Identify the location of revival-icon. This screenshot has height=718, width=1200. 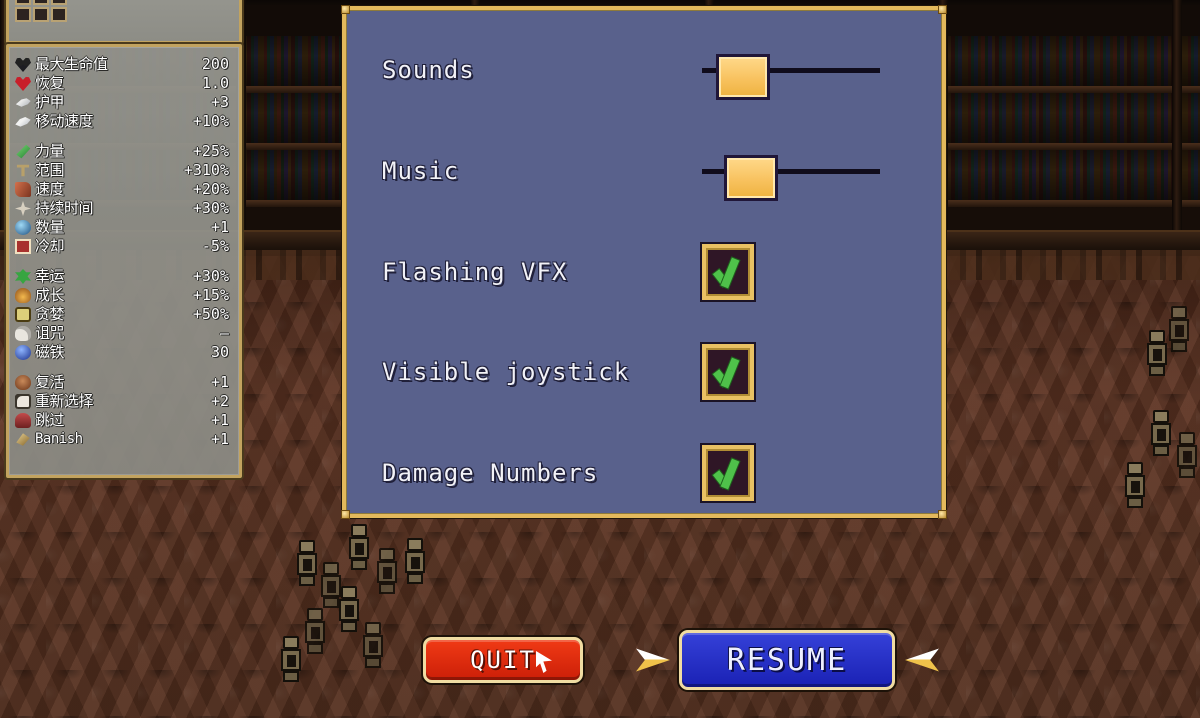
(23, 382).